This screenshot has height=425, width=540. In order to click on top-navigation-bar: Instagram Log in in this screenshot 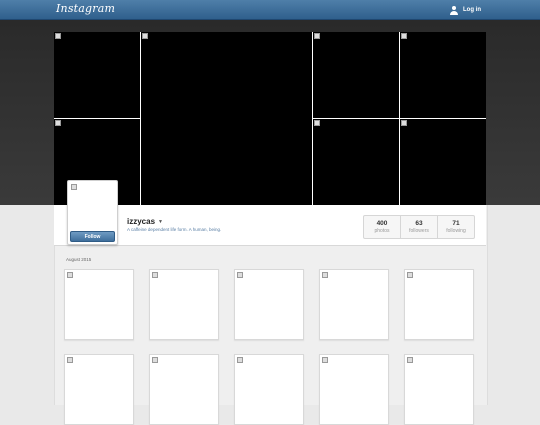, I will do `click(270, 10)`.